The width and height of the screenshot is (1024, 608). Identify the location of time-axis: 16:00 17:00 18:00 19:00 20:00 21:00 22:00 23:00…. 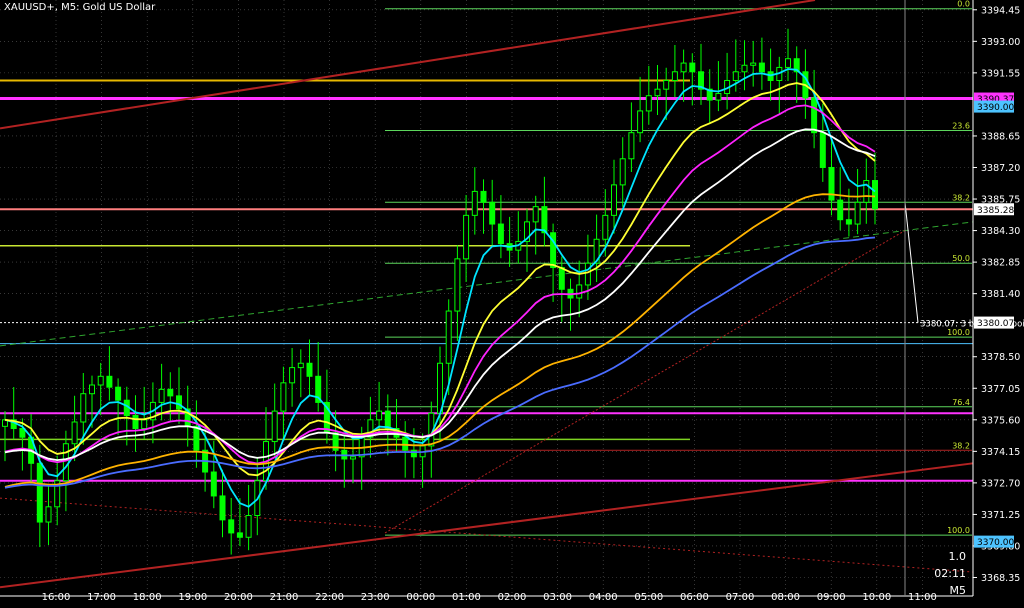
(489, 597).